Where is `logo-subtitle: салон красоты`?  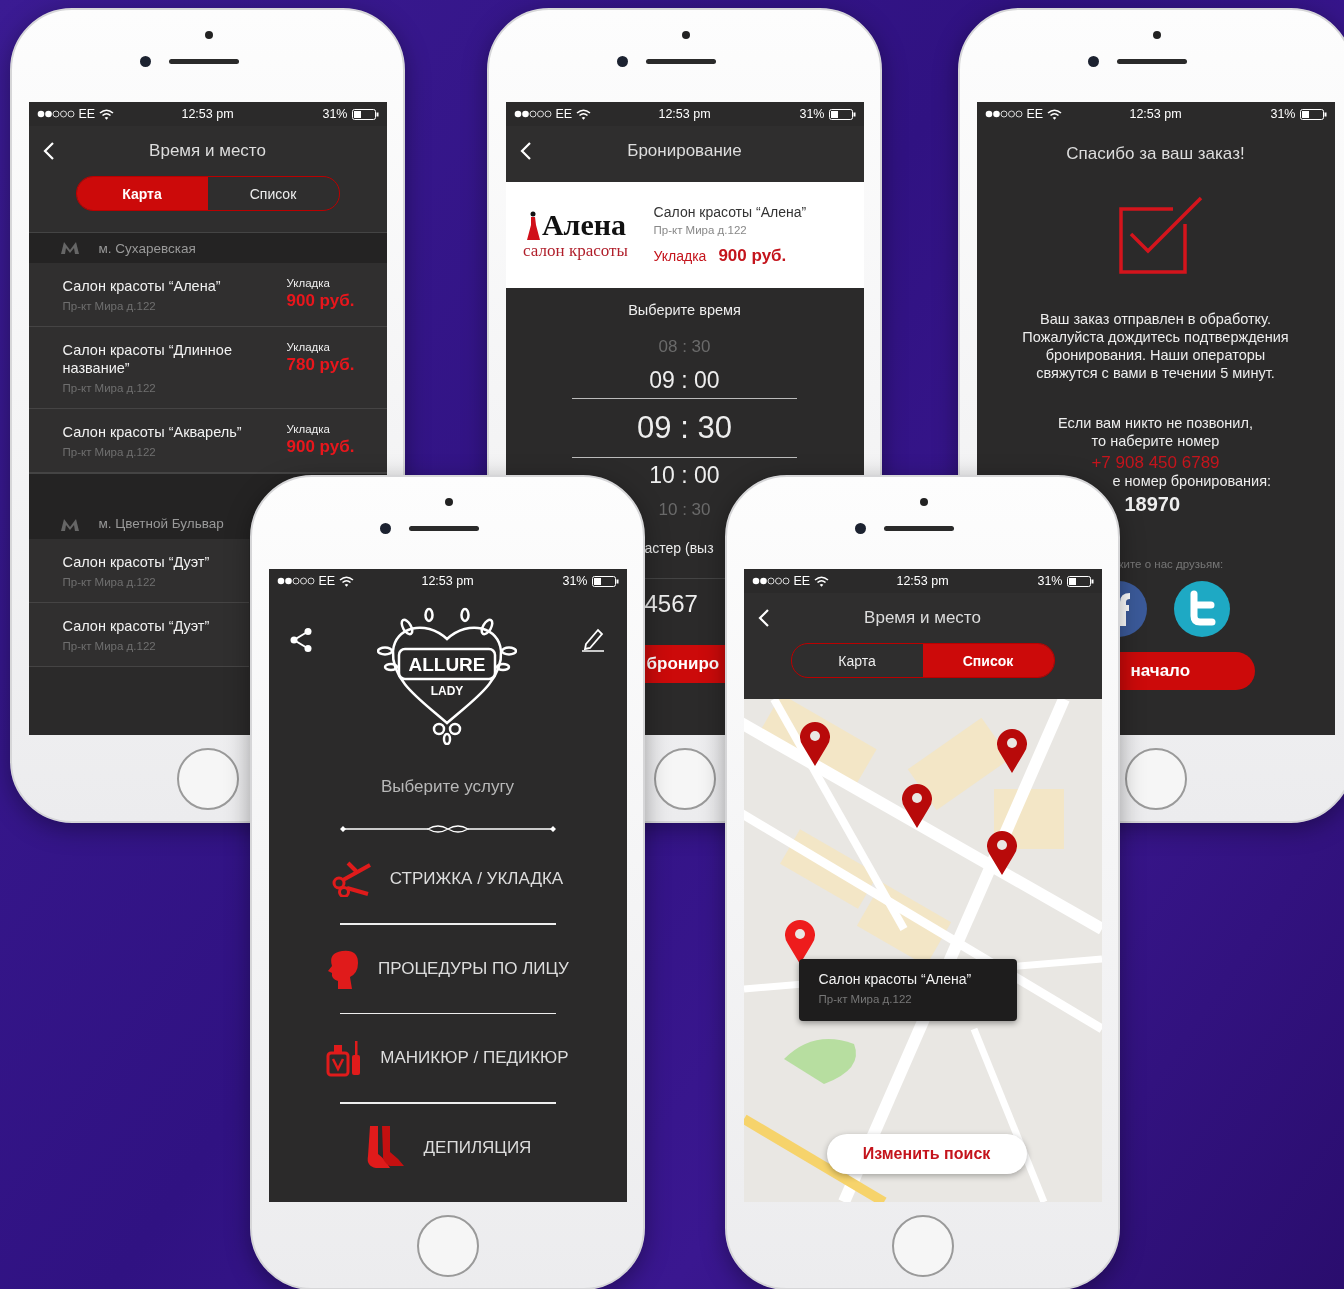
logo-subtitle: салон красоты is located at coordinates (575, 251).